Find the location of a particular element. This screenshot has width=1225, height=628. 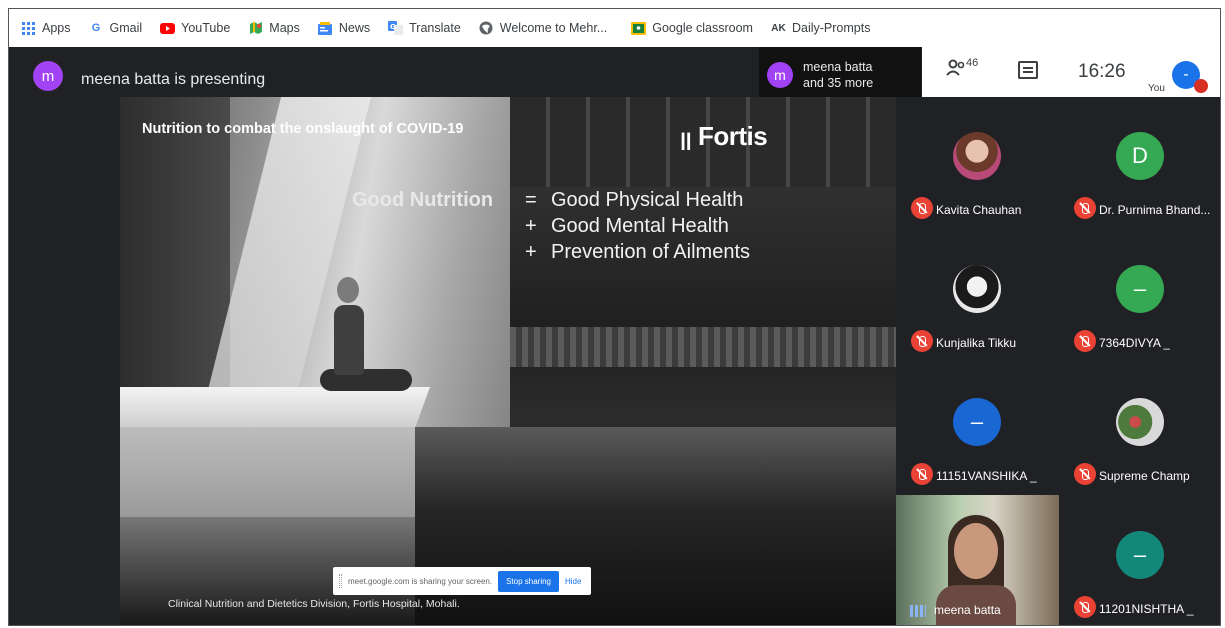

classroom-icon is located at coordinates (639, 28).